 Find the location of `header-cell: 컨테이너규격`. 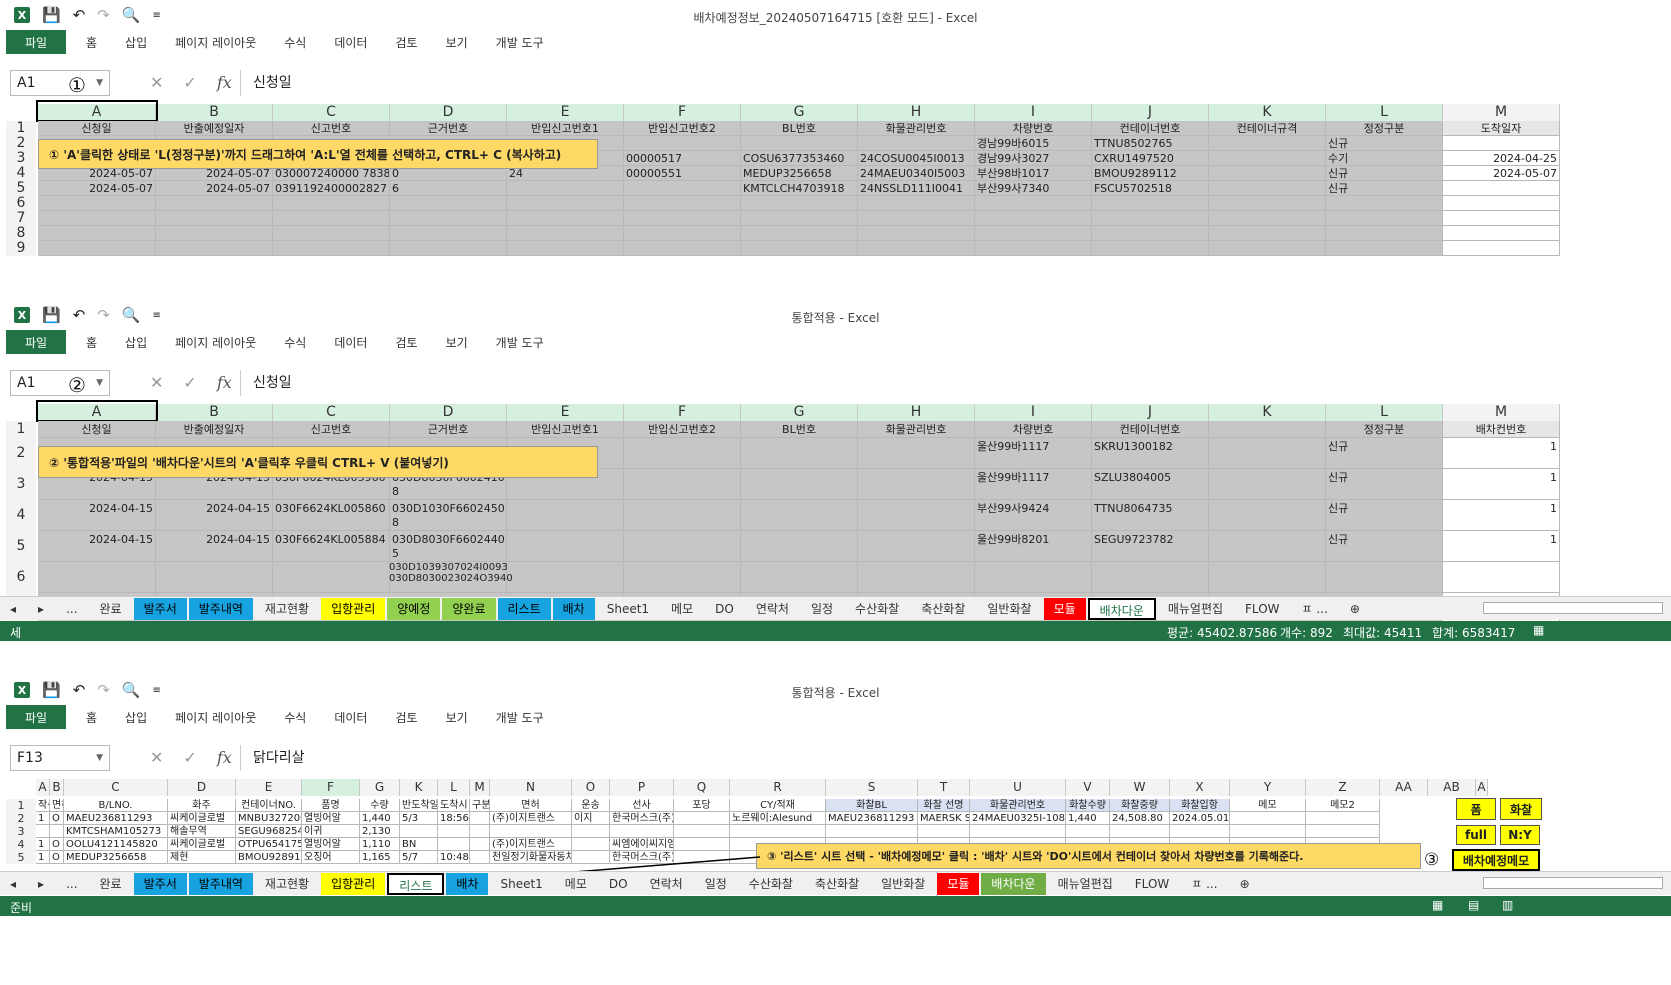

header-cell: 컨테이너규격 is located at coordinates (1267, 128).